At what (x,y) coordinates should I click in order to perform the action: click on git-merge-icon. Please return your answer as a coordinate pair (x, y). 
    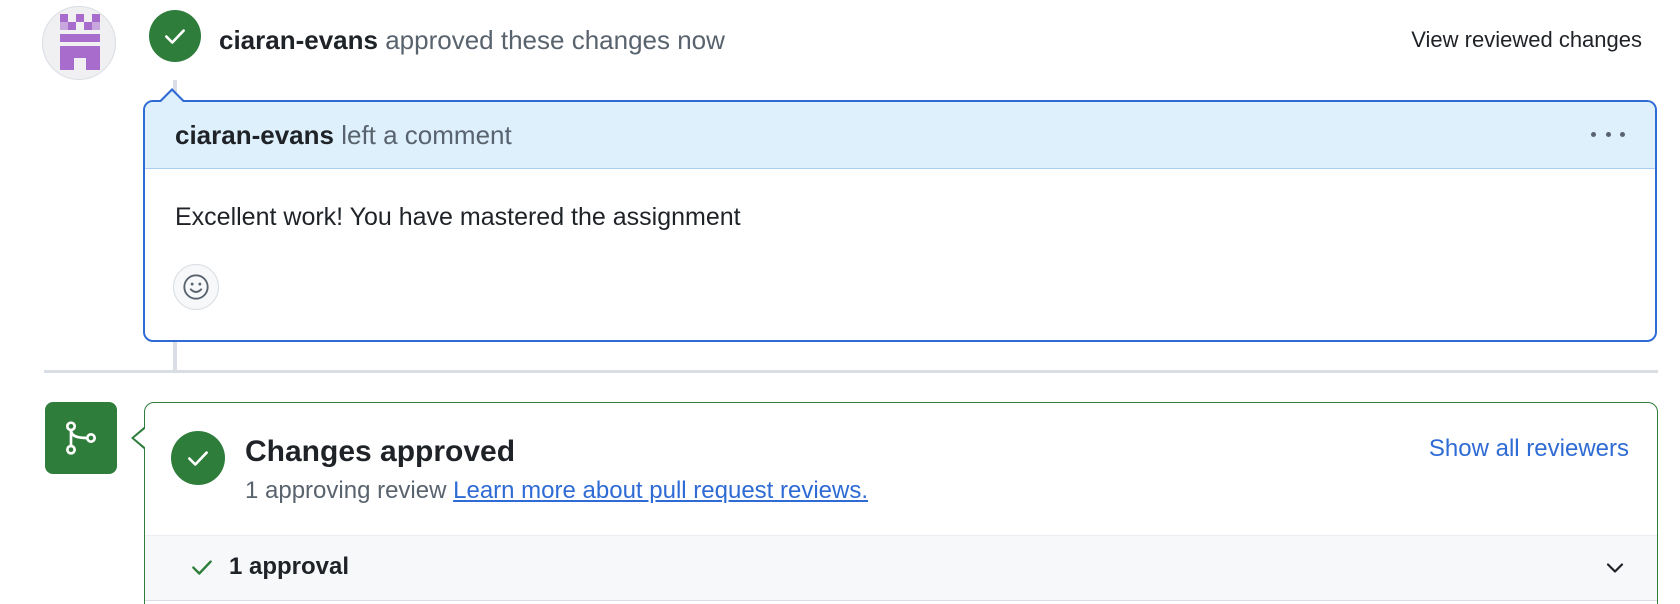
    Looking at the image, I should click on (81, 438).